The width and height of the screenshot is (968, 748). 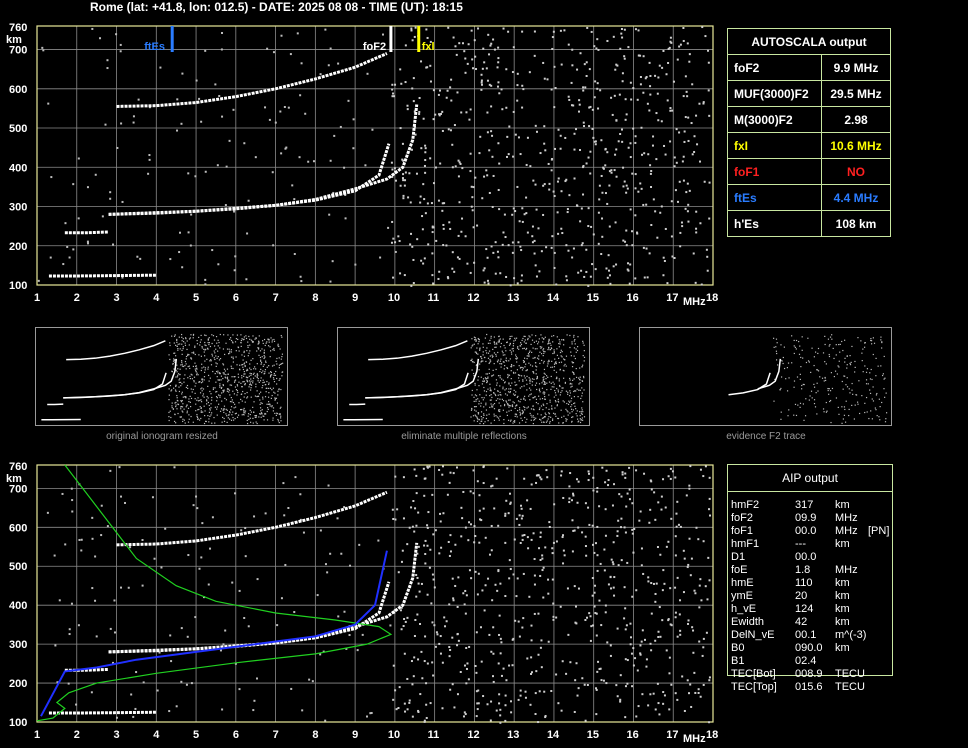 What do you see at coordinates (18, 90) in the screenshot?
I see `y-tick-label: 600` at bounding box center [18, 90].